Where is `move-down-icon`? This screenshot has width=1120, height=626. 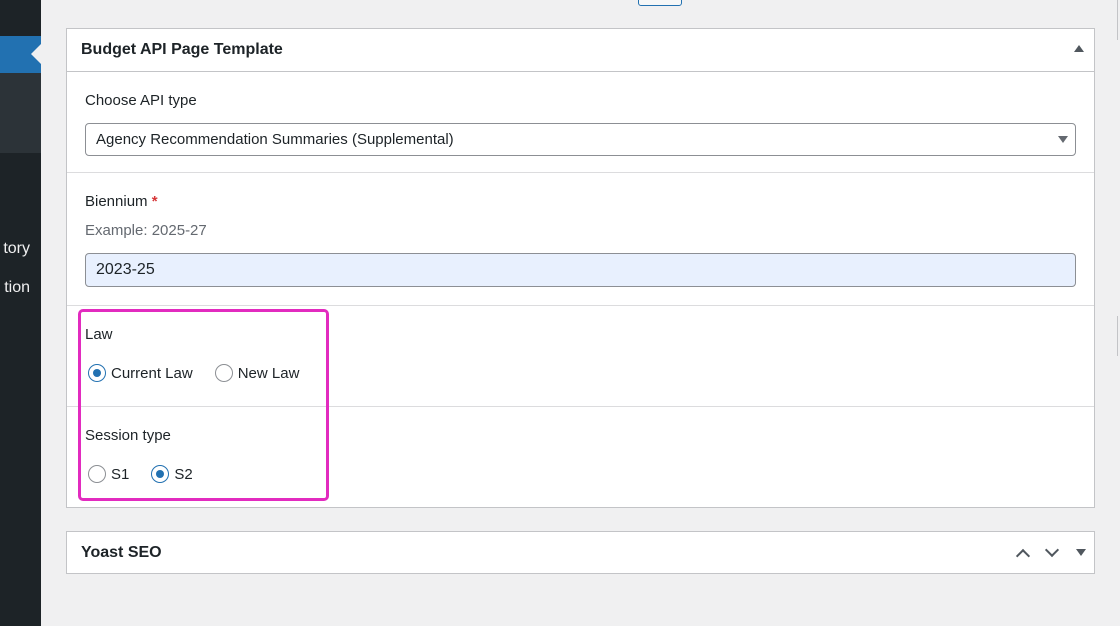
move-down-icon is located at coordinates (1051, 553).